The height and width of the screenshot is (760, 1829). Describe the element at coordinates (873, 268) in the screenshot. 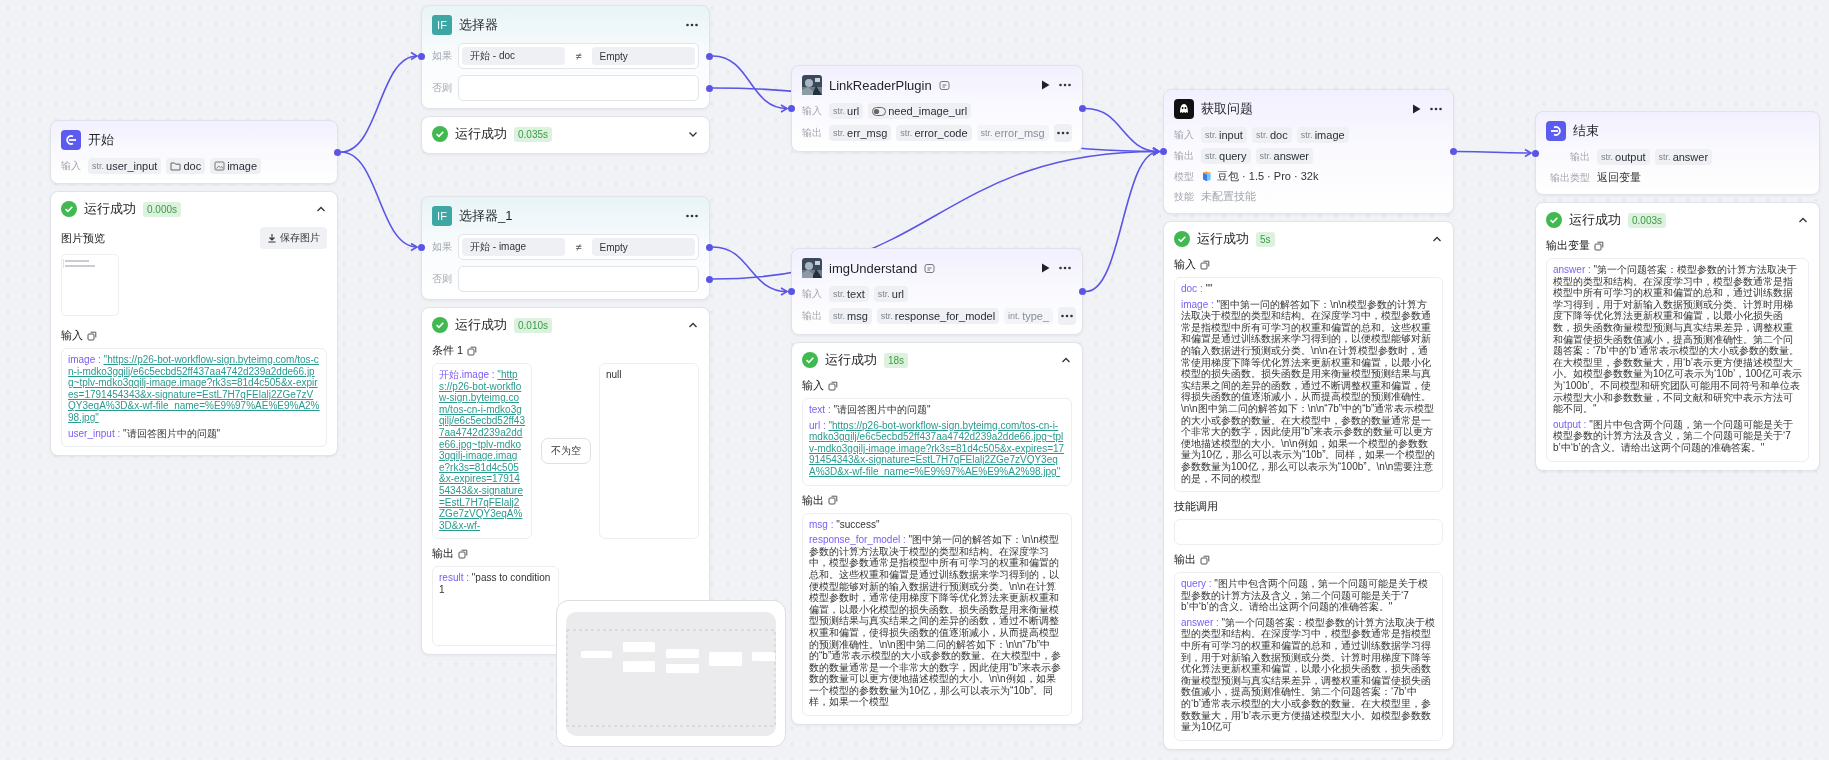

I see `node-title: imgUnderstand` at that location.